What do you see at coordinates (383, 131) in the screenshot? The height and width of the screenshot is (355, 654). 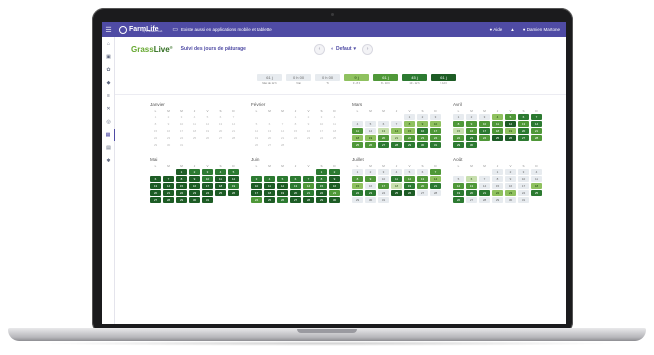 I see `day-cell: 13` at bounding box center [383, 131].